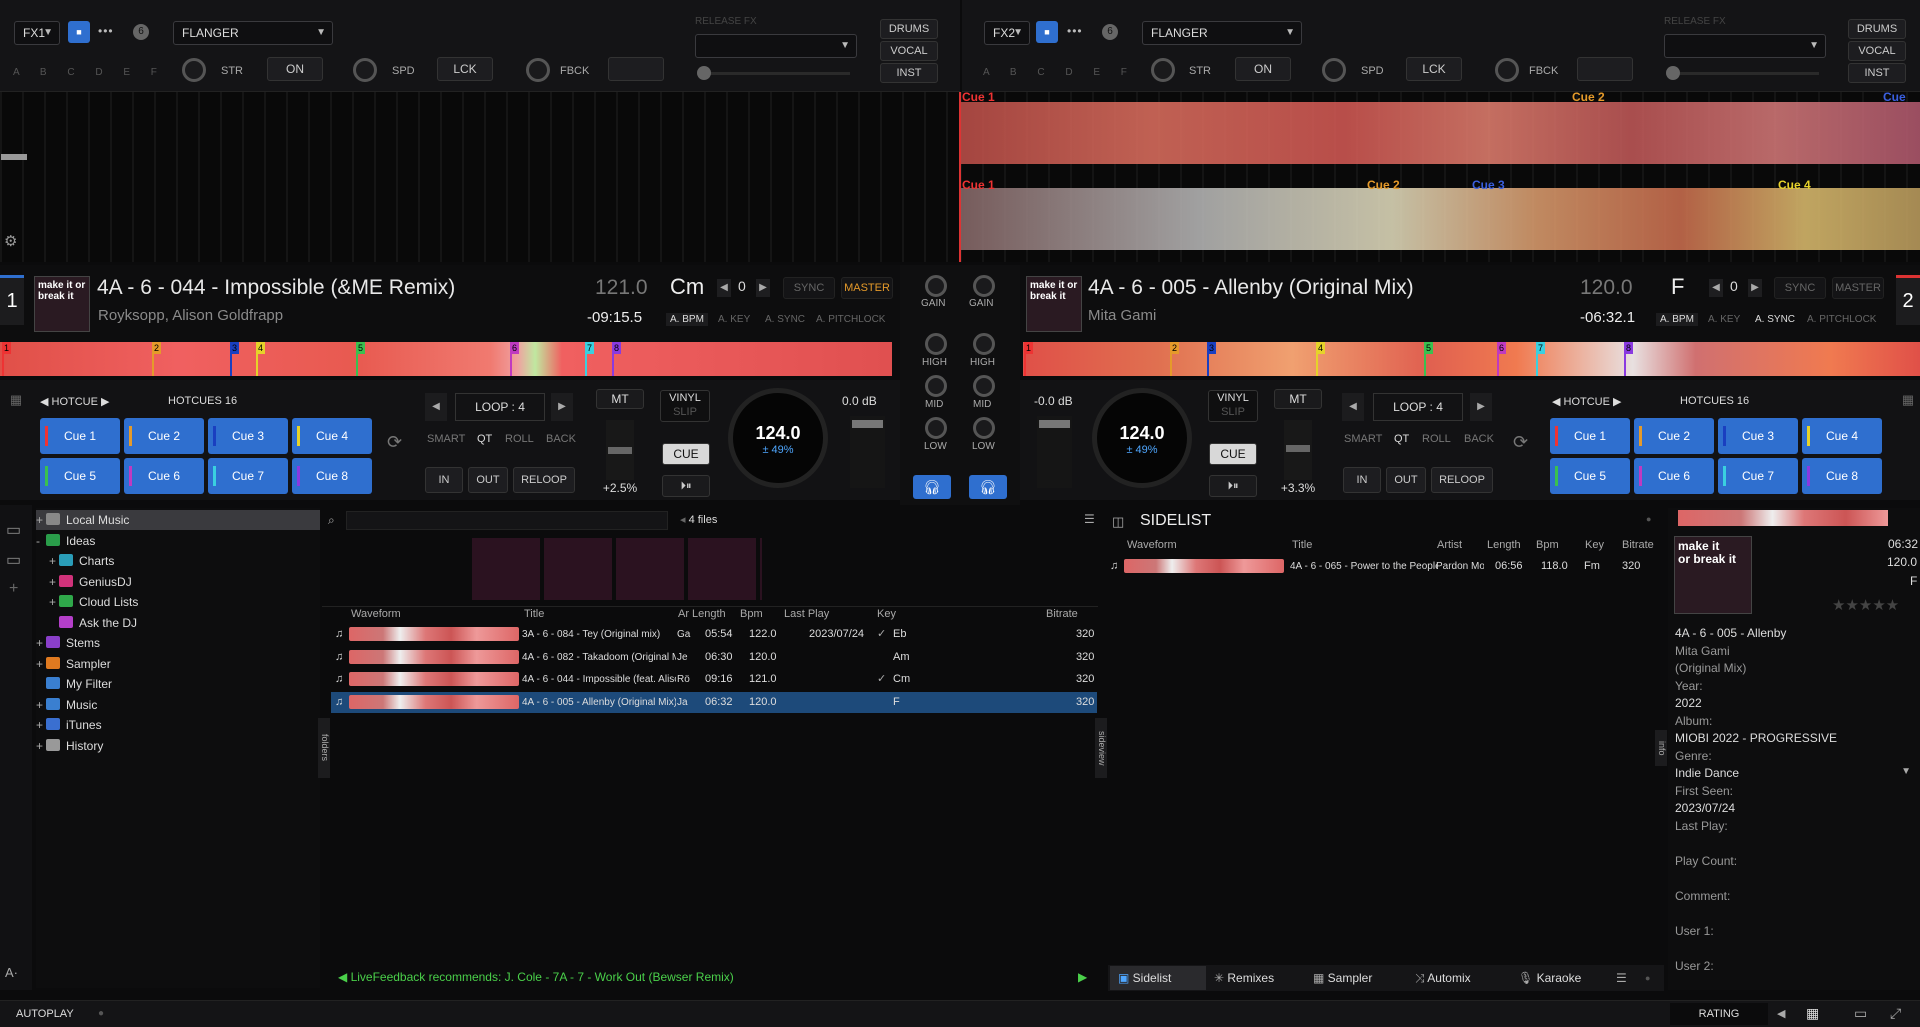 This screenshot has width=1920, height=1027. What do you see at coordinates (253, 33) in the screenshot?
I see `fx-effect-select: FLANGER ▼` at bounding box center [253, 33].